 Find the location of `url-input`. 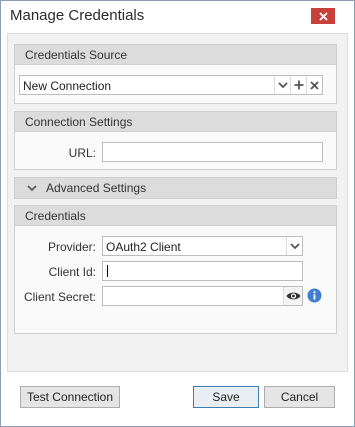

url-input is located at coordinates (212, 152).